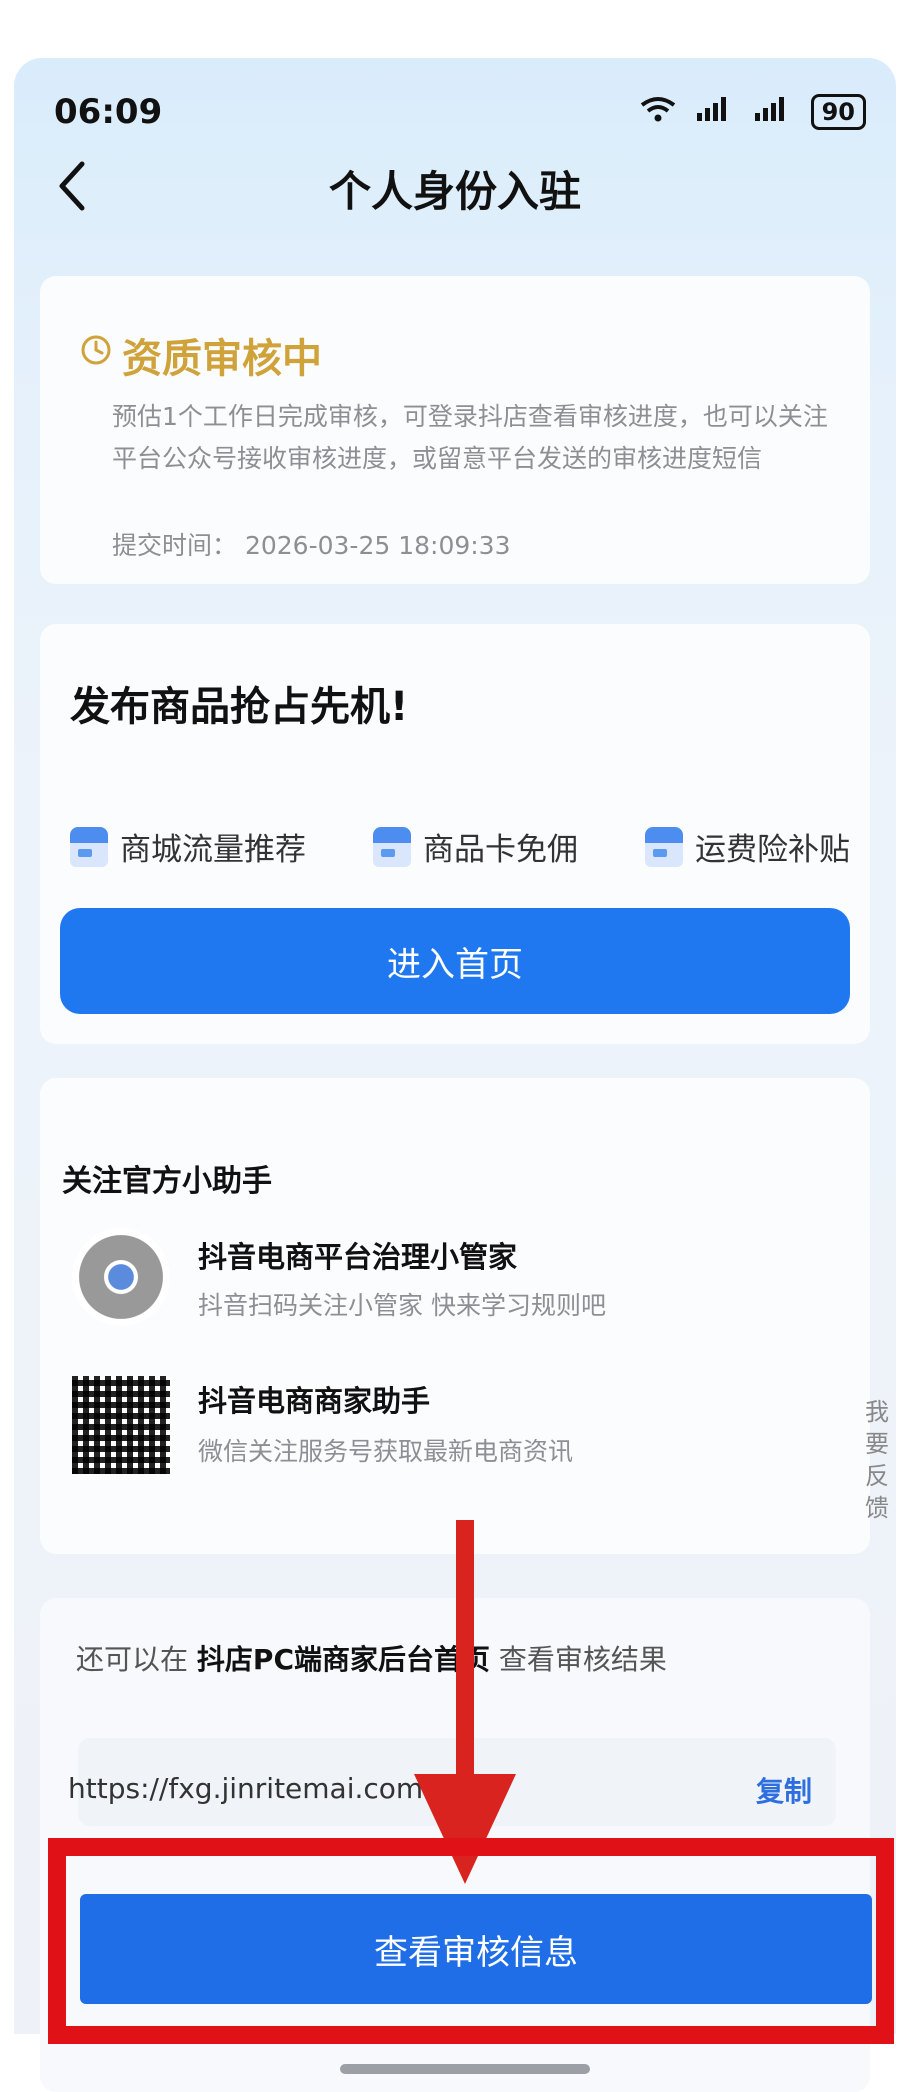 The height and width of the screenshot is (2092, 902). What do you see at coordinates (772, 850) in the screenshot?
I see `benefit-label: 运费险补贴` at bounding box center [772, 850].